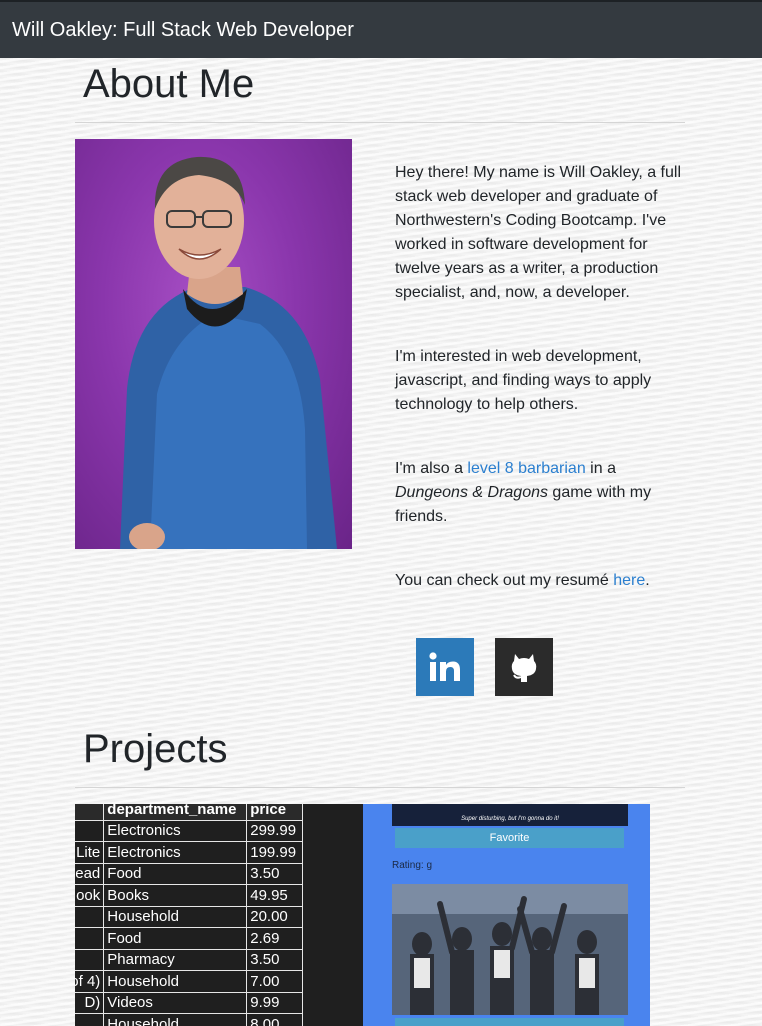 Image resolution: width=762 pixels, height=1026 pixels. Describe the element at coordinates (228, 352) in the screenshot. I see `portrait-illustration` at that location.